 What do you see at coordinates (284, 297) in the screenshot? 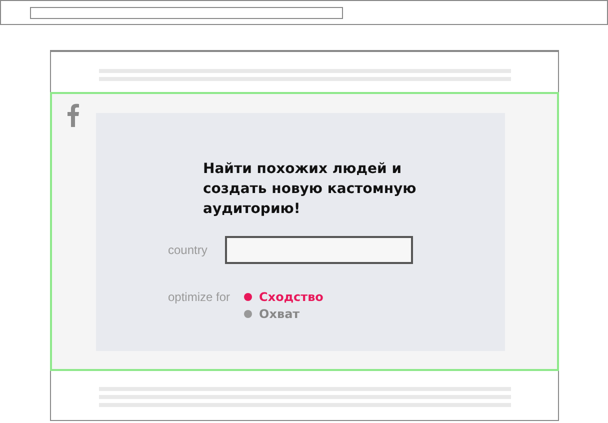
I see `option: Сходство` at bounding box center [284, 297].